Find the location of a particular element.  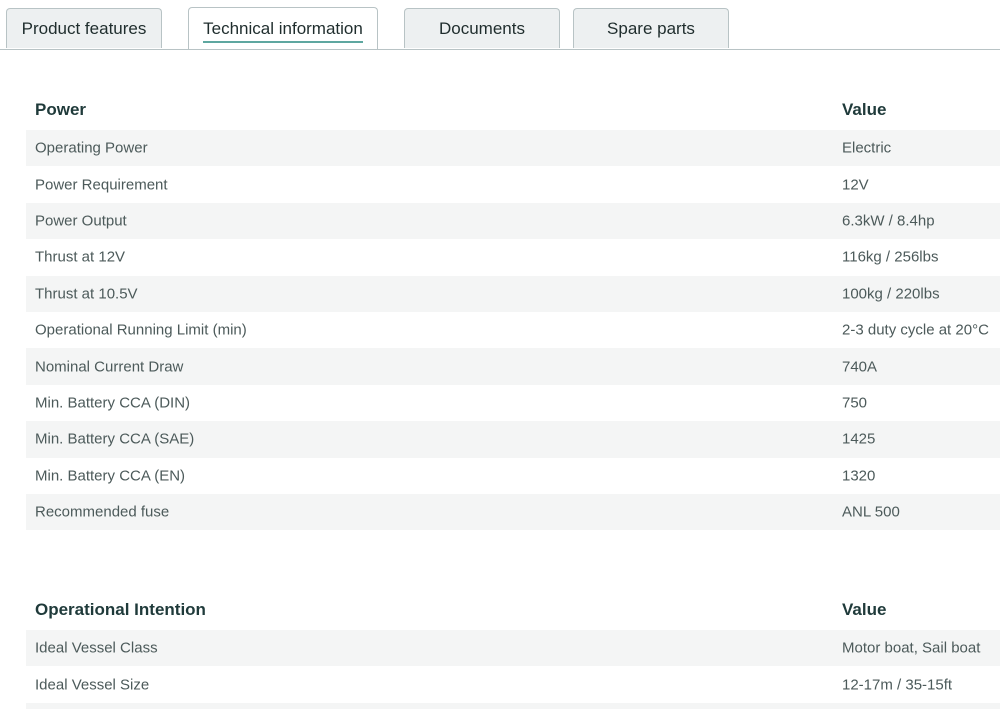

tab-technical-information: Technical information is located at coordinates (283, 28).